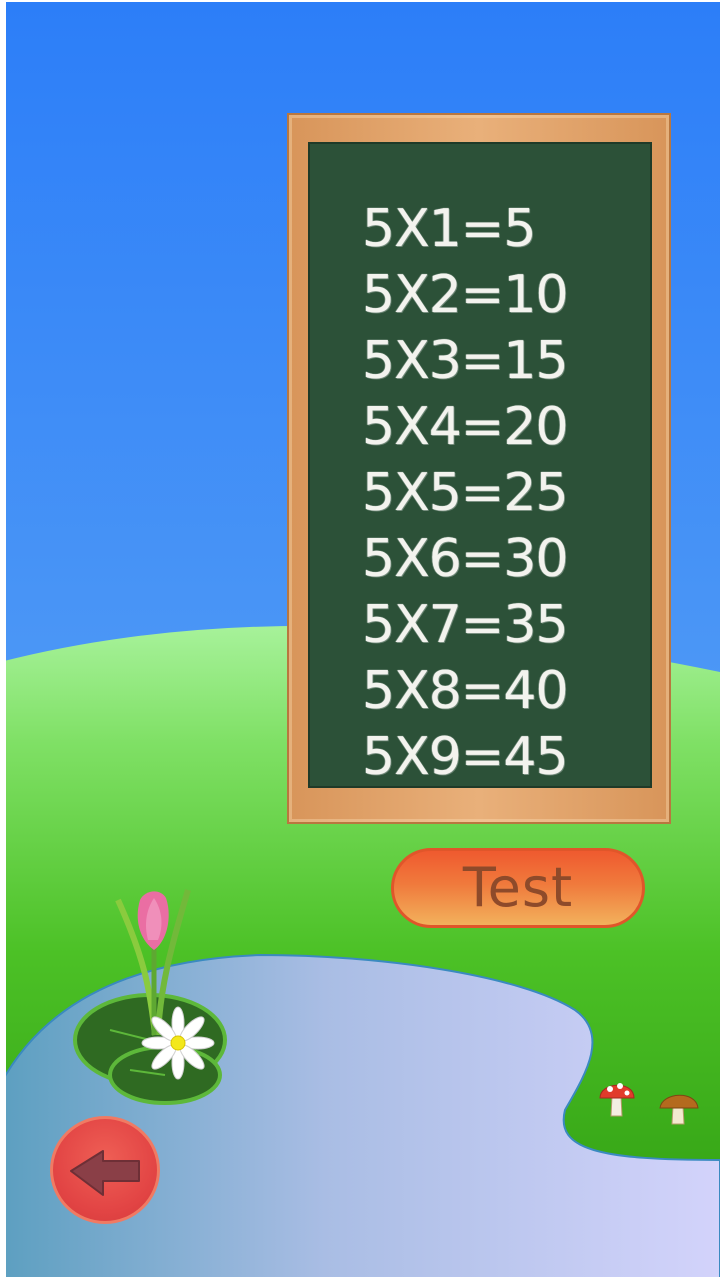 The image size is (720, 1280). What do you see at coordinates (465, 361) in the screenshot?
I see `equation-row: 5X3=15` at bounding box center [465, 361].